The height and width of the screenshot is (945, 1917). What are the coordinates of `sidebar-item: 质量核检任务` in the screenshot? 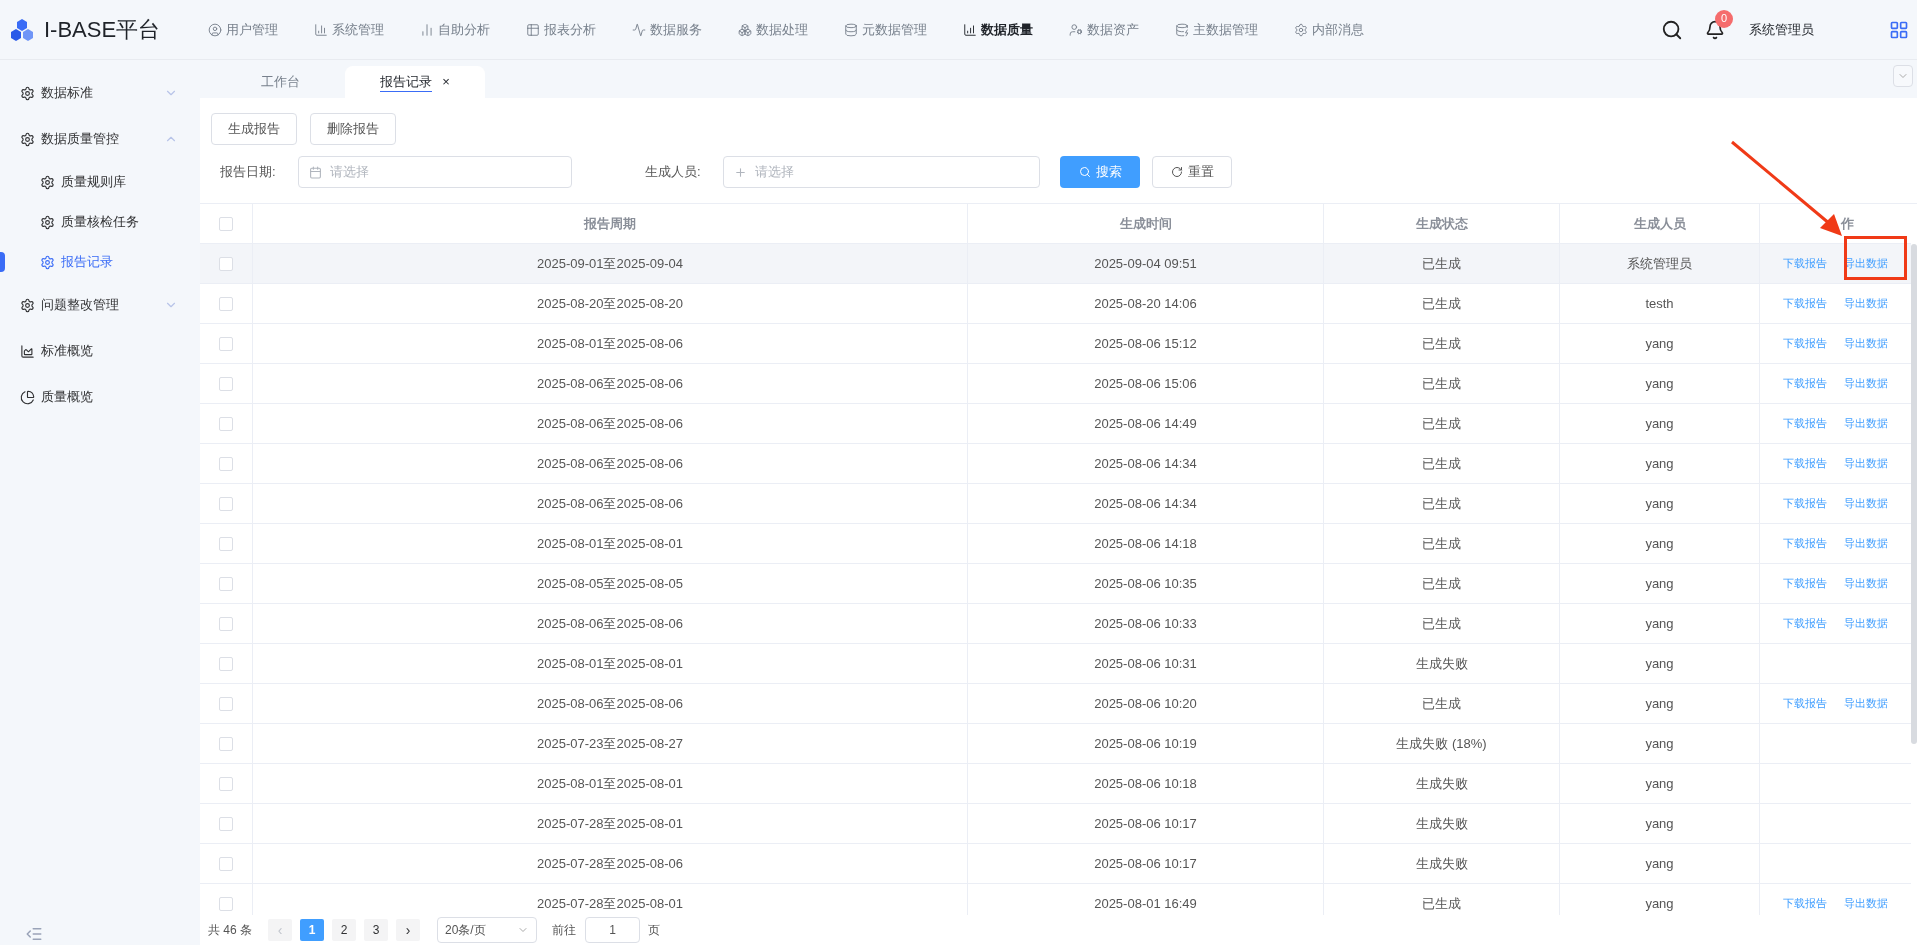 It's located at (100, 222).